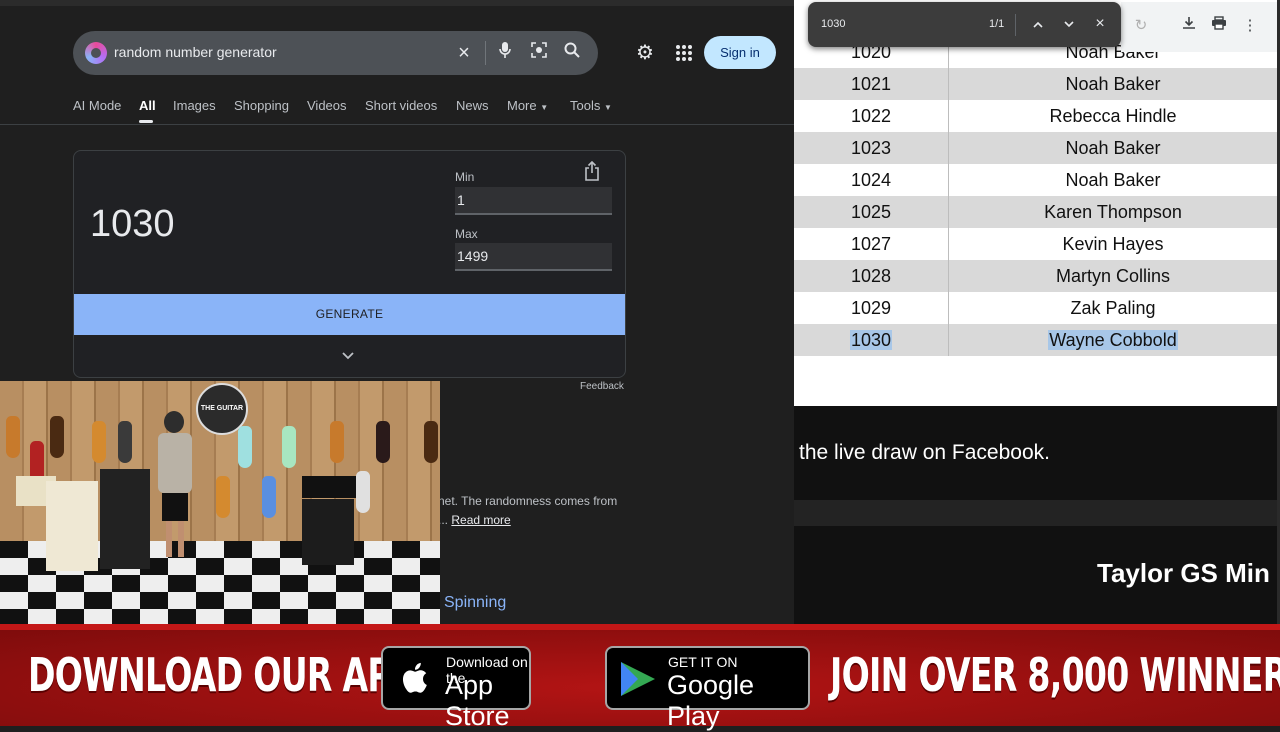  I want to click on google-play-badge: GET IT ON Google Play, so click(707, 688).